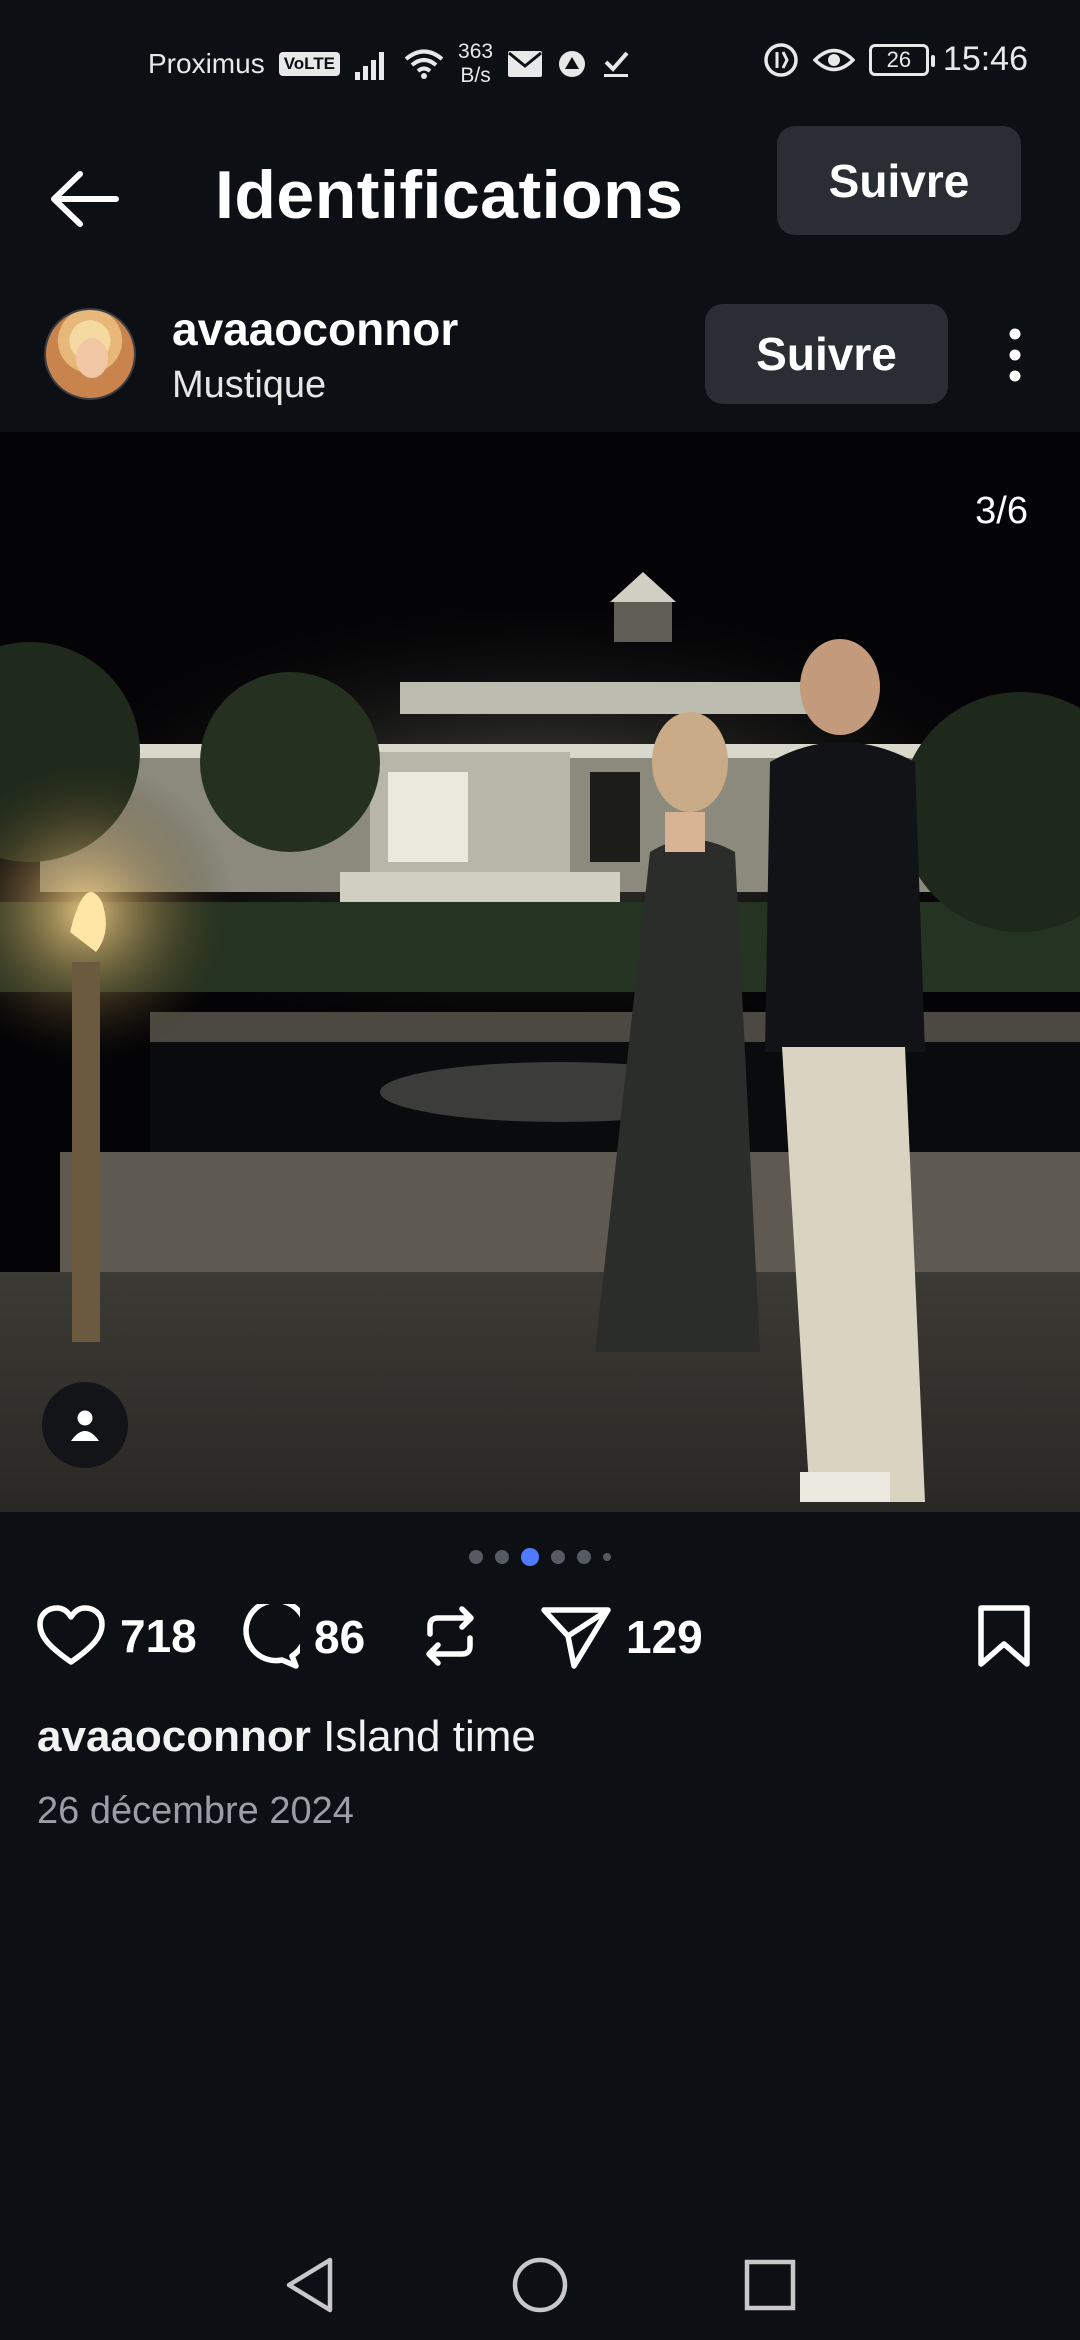  What do you see at coordinates (429, 1736) in the screenshot?
I see `caption-text: Island time` at bounding box center [429, 1736].